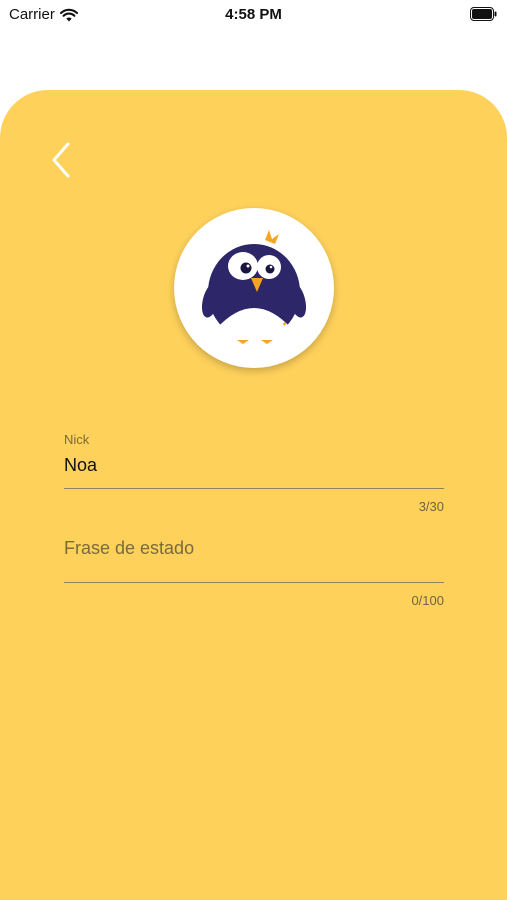  Describe the element at coordinates (254, 488) in the screenshot. I see `nick-underline` at that location.